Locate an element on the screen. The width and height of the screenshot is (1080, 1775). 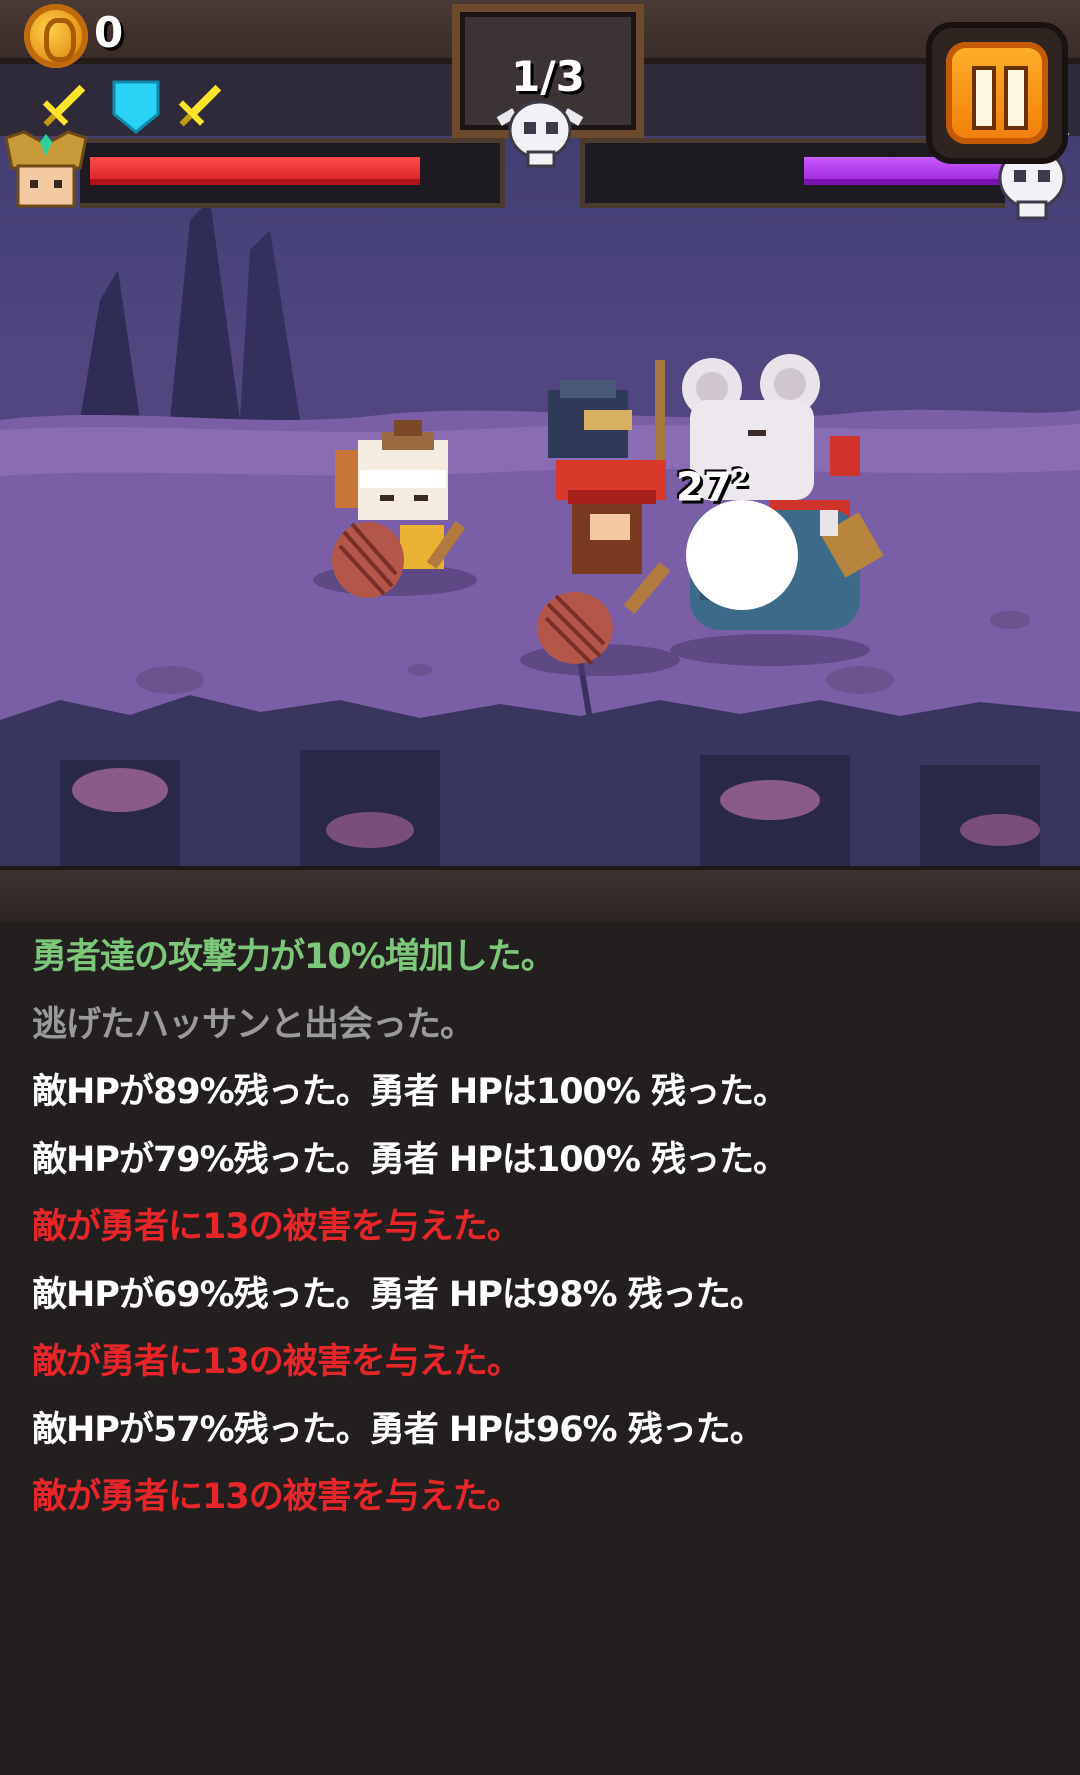
log-line: 敵HPが79%残った。勇者 HPは100% 残った。 is located at coordinates (410, 1160).